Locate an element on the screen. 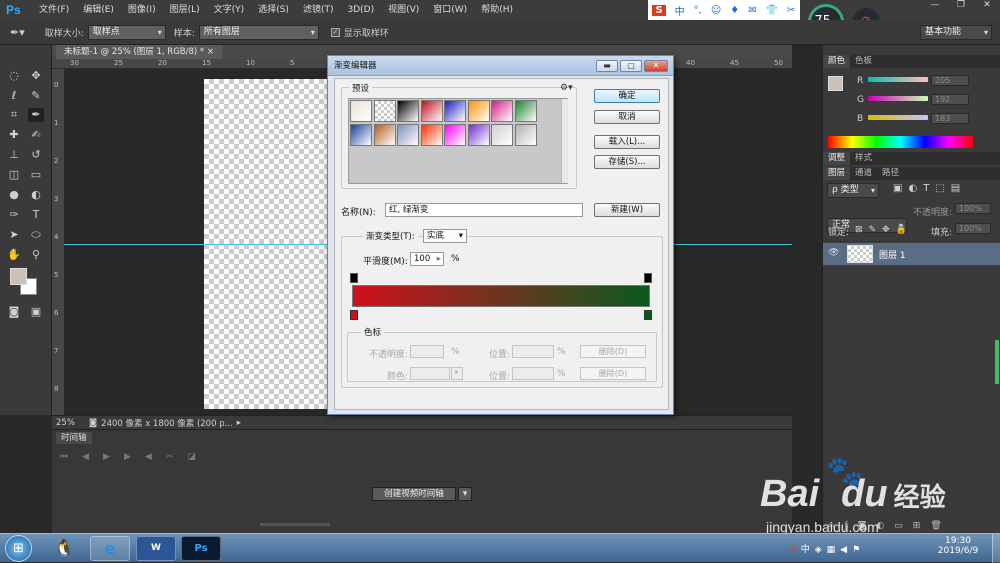 This screenshot has height=563, width=1000. stop-color-swatch is located at coordinates (430, 373).